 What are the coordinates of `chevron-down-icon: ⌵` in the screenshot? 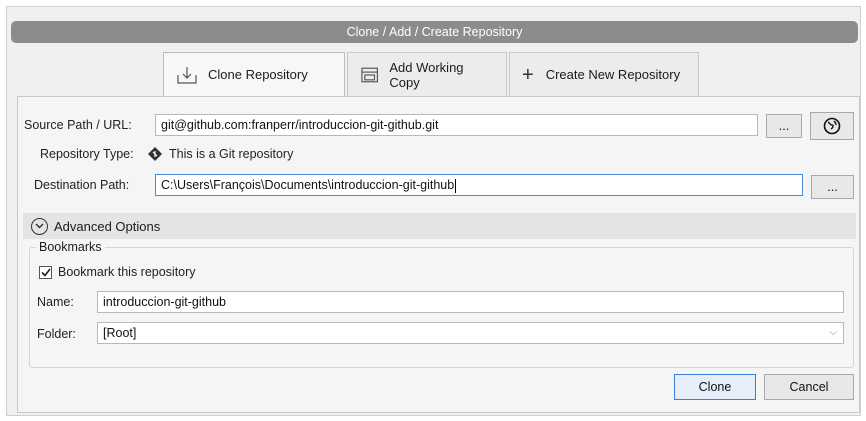 It's located at (833, 332).